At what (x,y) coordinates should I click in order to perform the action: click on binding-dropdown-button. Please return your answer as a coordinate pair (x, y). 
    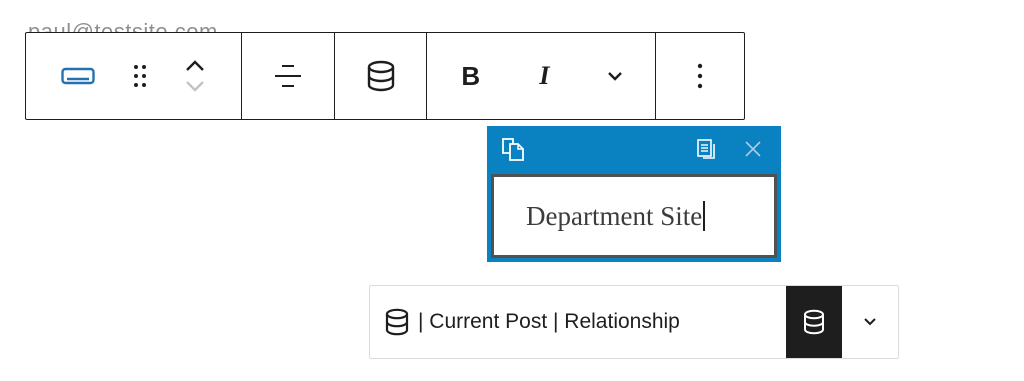
    Looking at the image, I should click on (870, 322).